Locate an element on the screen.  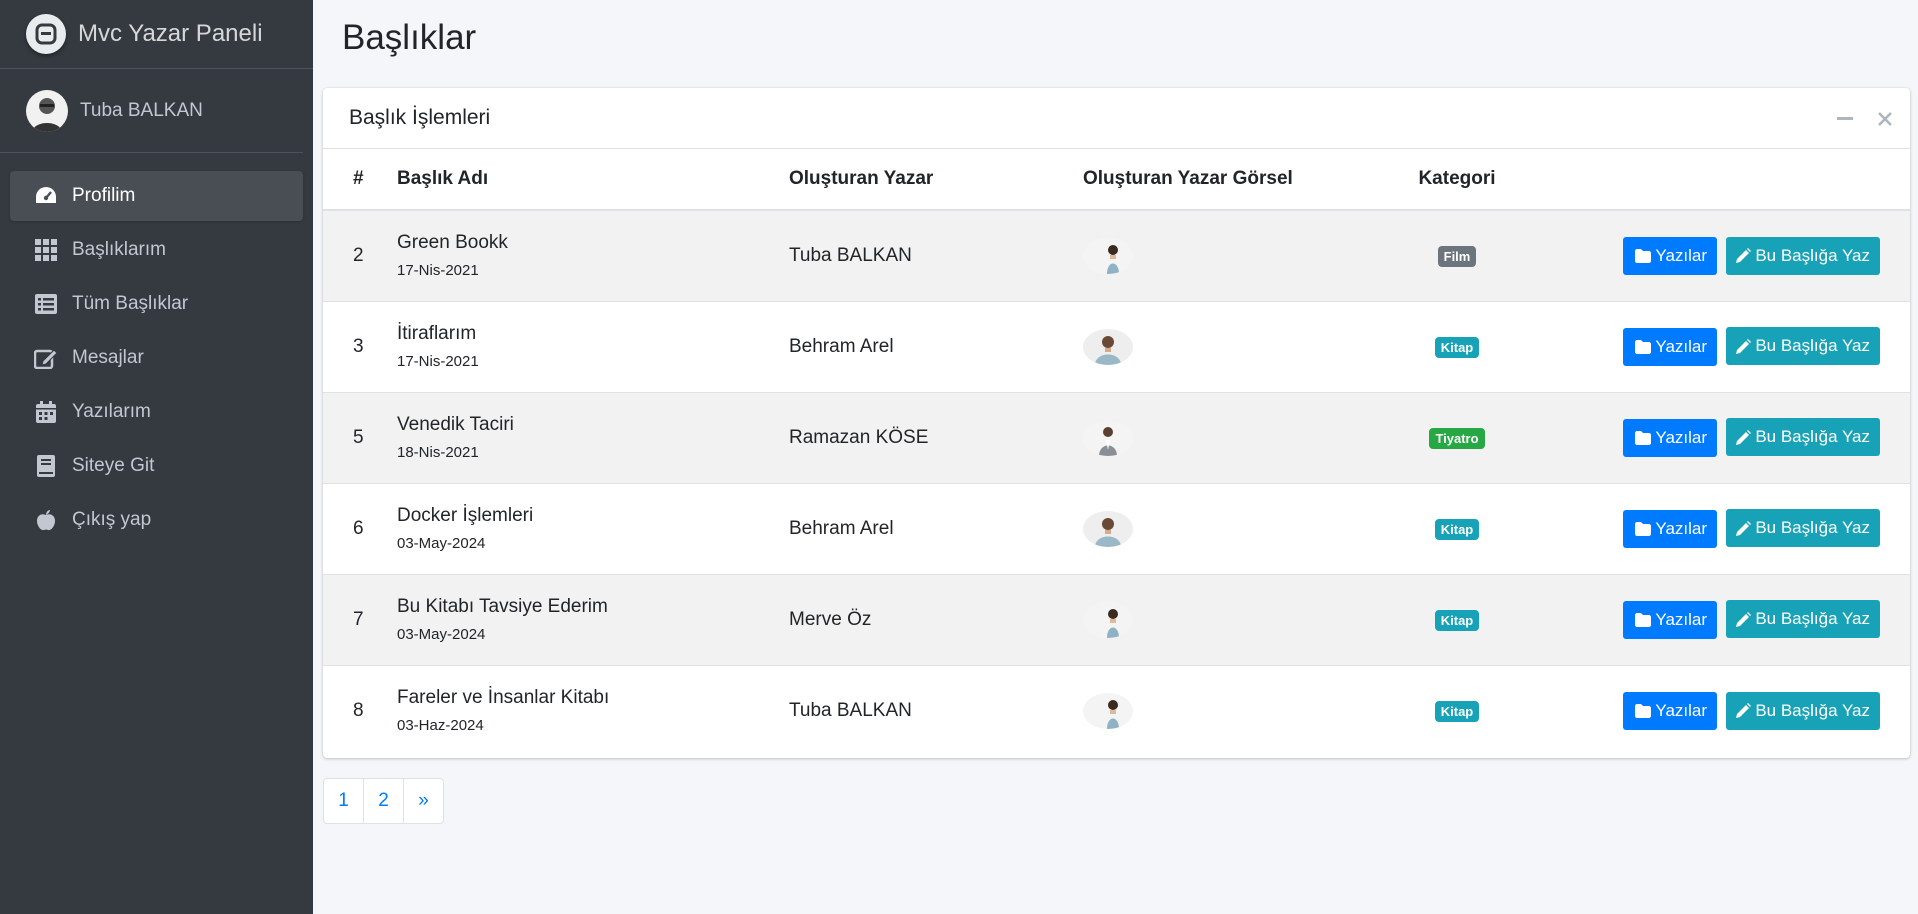
row-id: 5 is located at coordinates (358, 437).